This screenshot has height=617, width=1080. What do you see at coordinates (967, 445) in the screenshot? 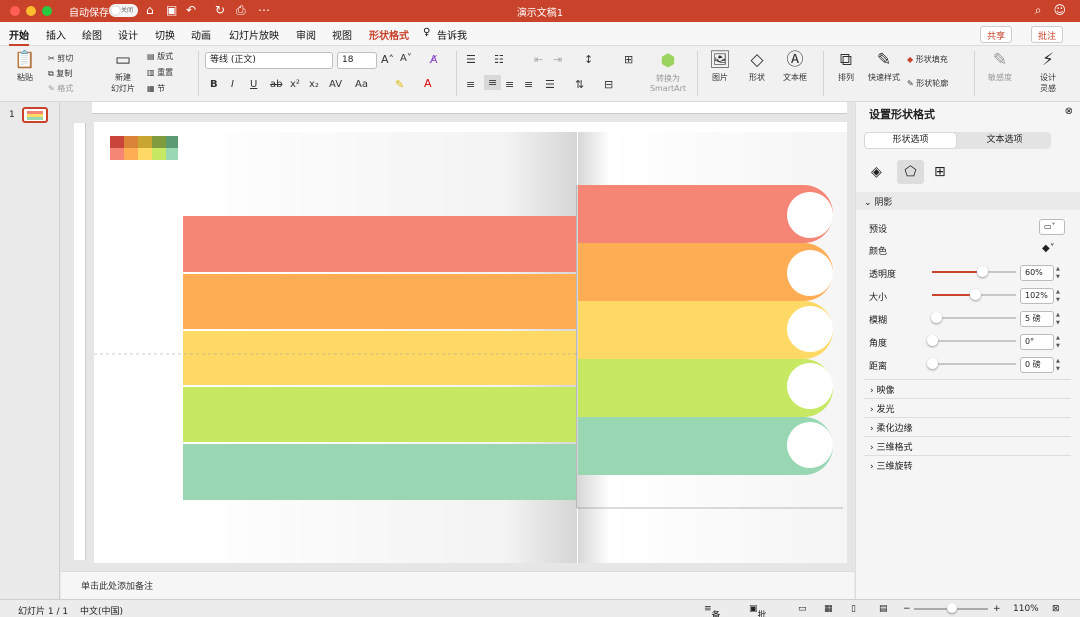
I see `3d-format-section: › 三维格式` at bounding box center [967, 445].